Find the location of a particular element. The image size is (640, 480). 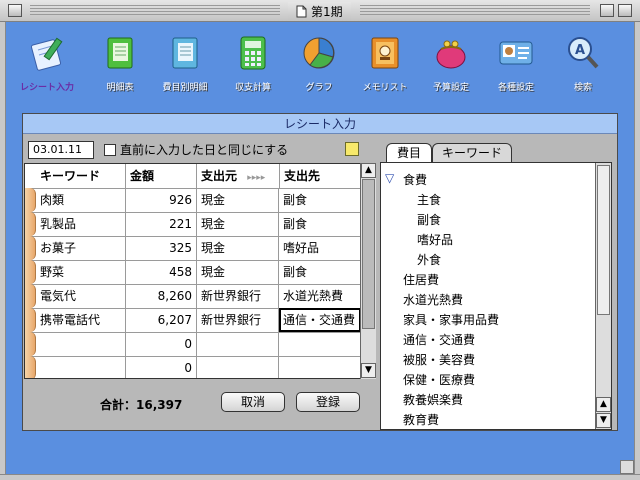

category-scrollbar: ▲ ▼ is located at coordinates (603, 296).